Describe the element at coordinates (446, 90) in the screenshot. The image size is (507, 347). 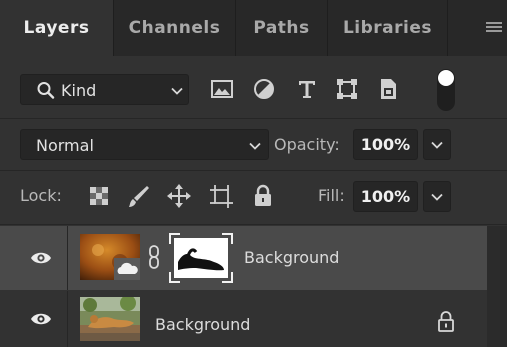
I see `filter-toggle-icon` at that location.